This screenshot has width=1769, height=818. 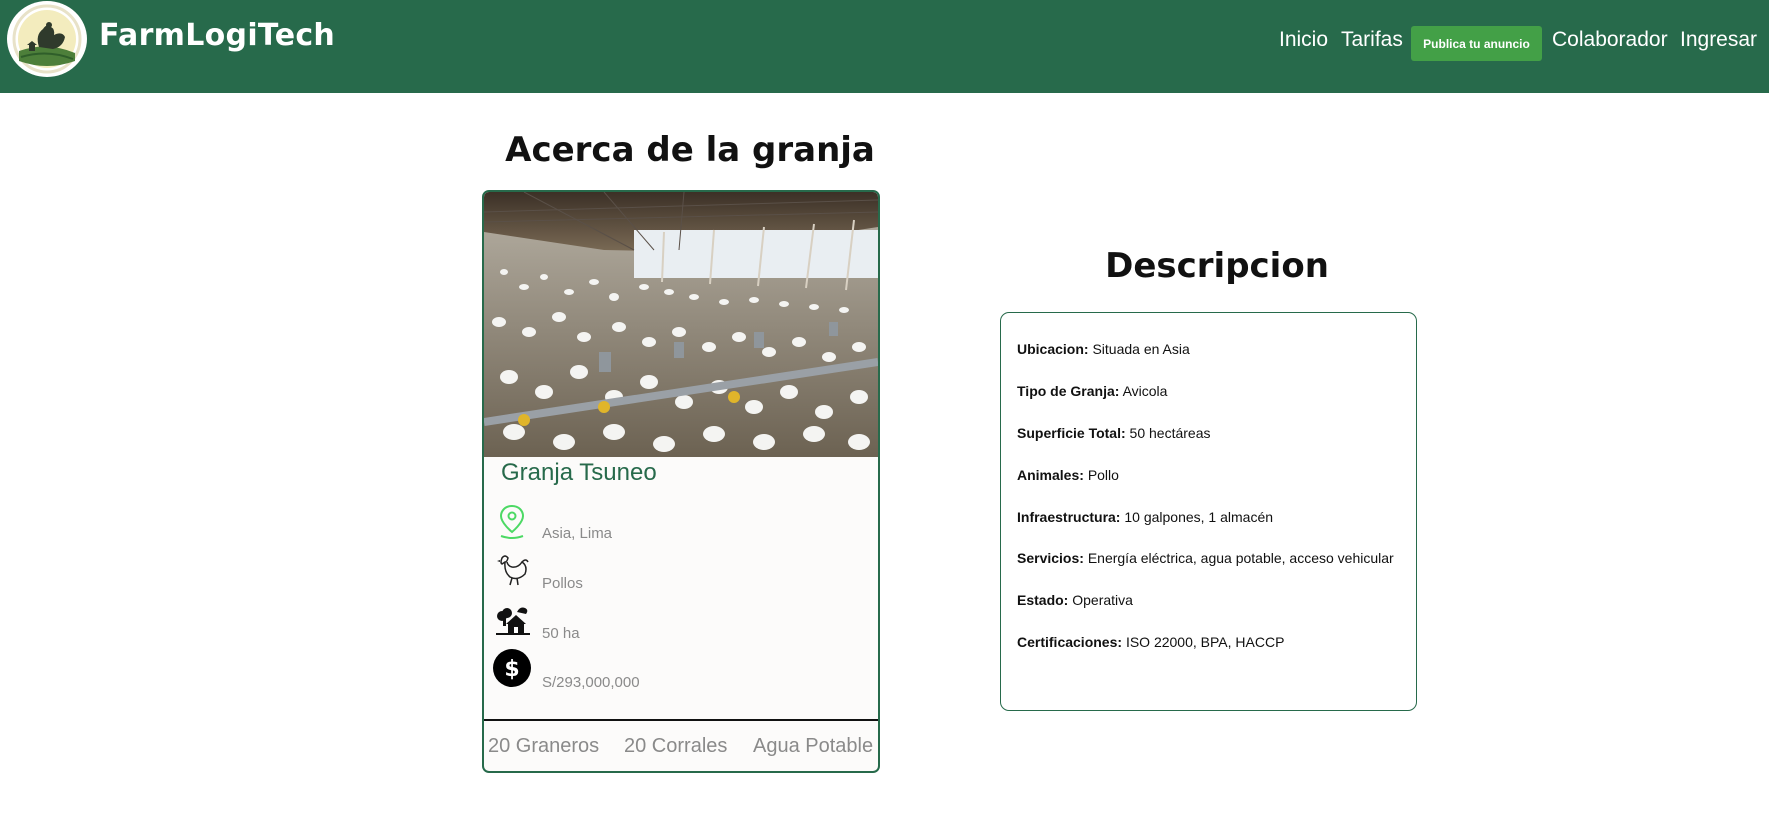 What do you see at coordinates (217, 35) in the screenshot?
I see `brand-name: FarmLogiTech` at bounding box center [217, 35].